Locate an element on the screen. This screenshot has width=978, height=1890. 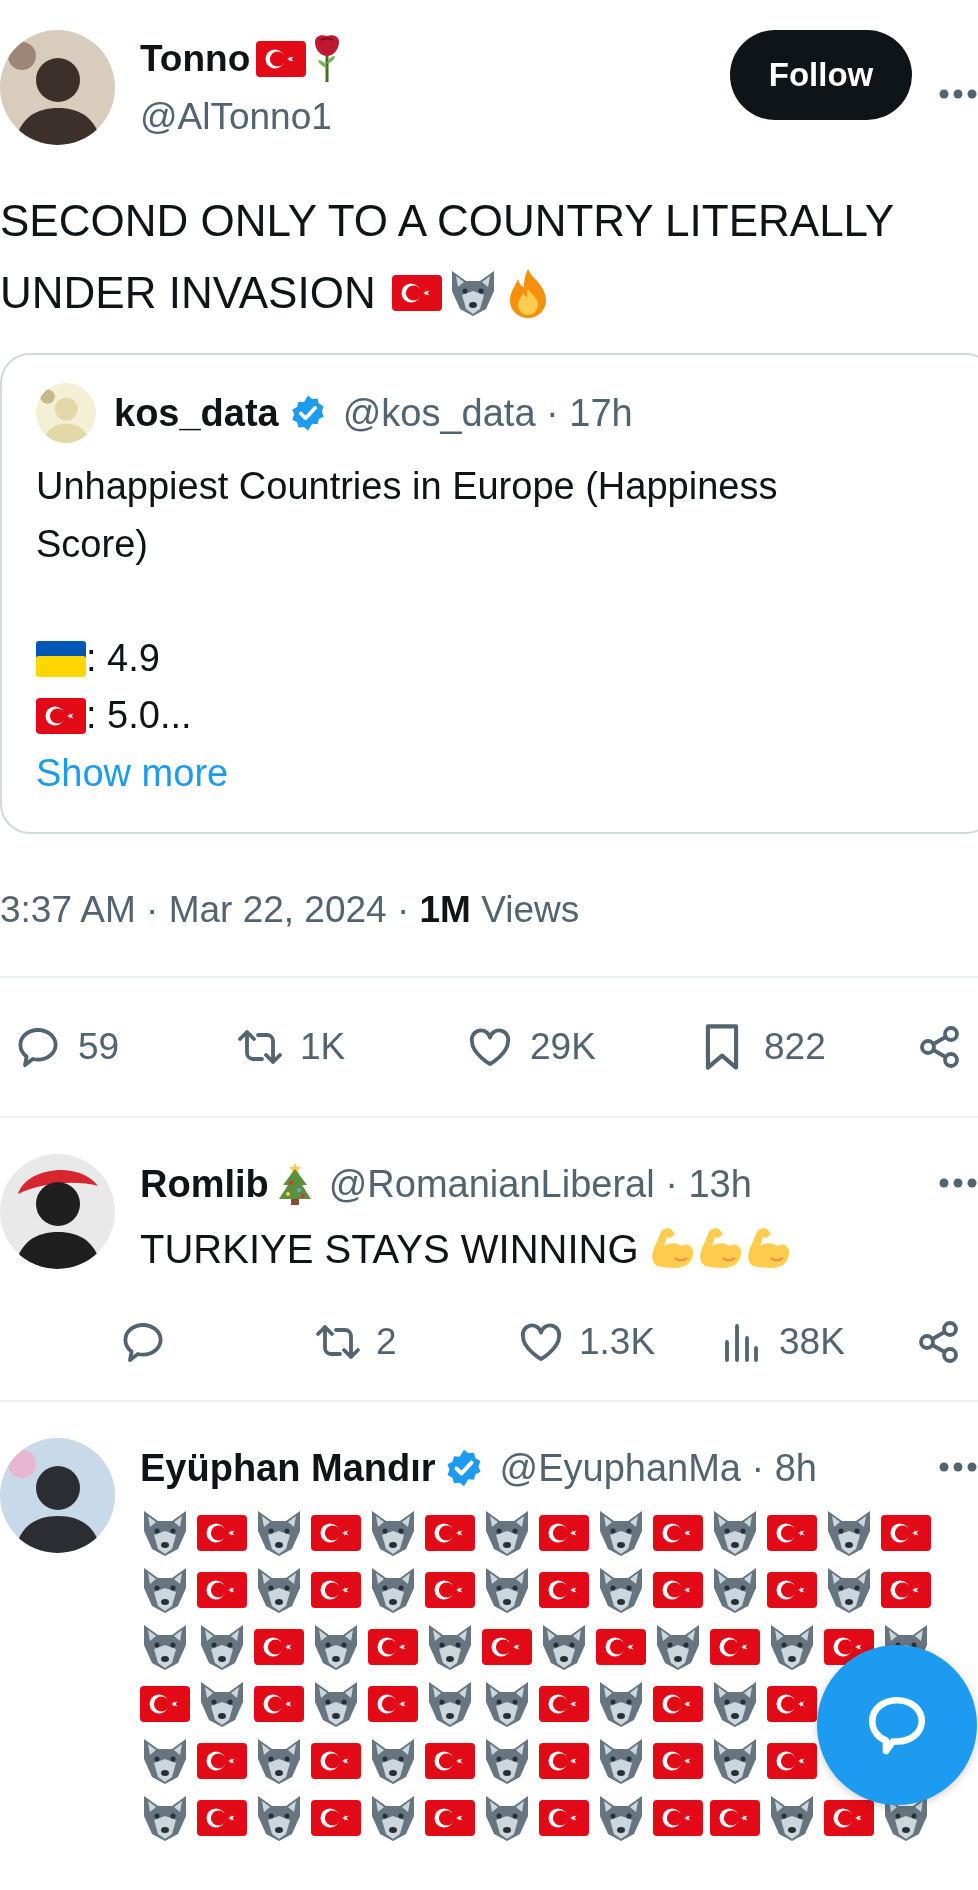
score-line: : 4.9 is located at coordinates (123, 658).